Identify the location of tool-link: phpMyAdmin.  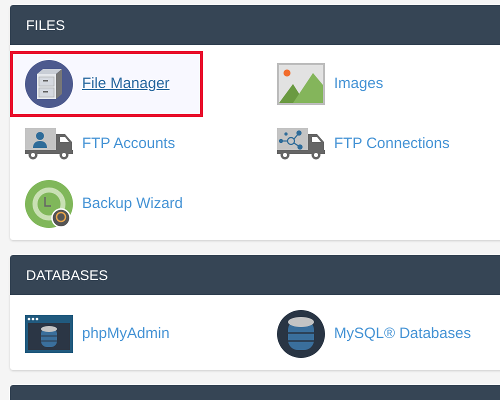
(91, 334).